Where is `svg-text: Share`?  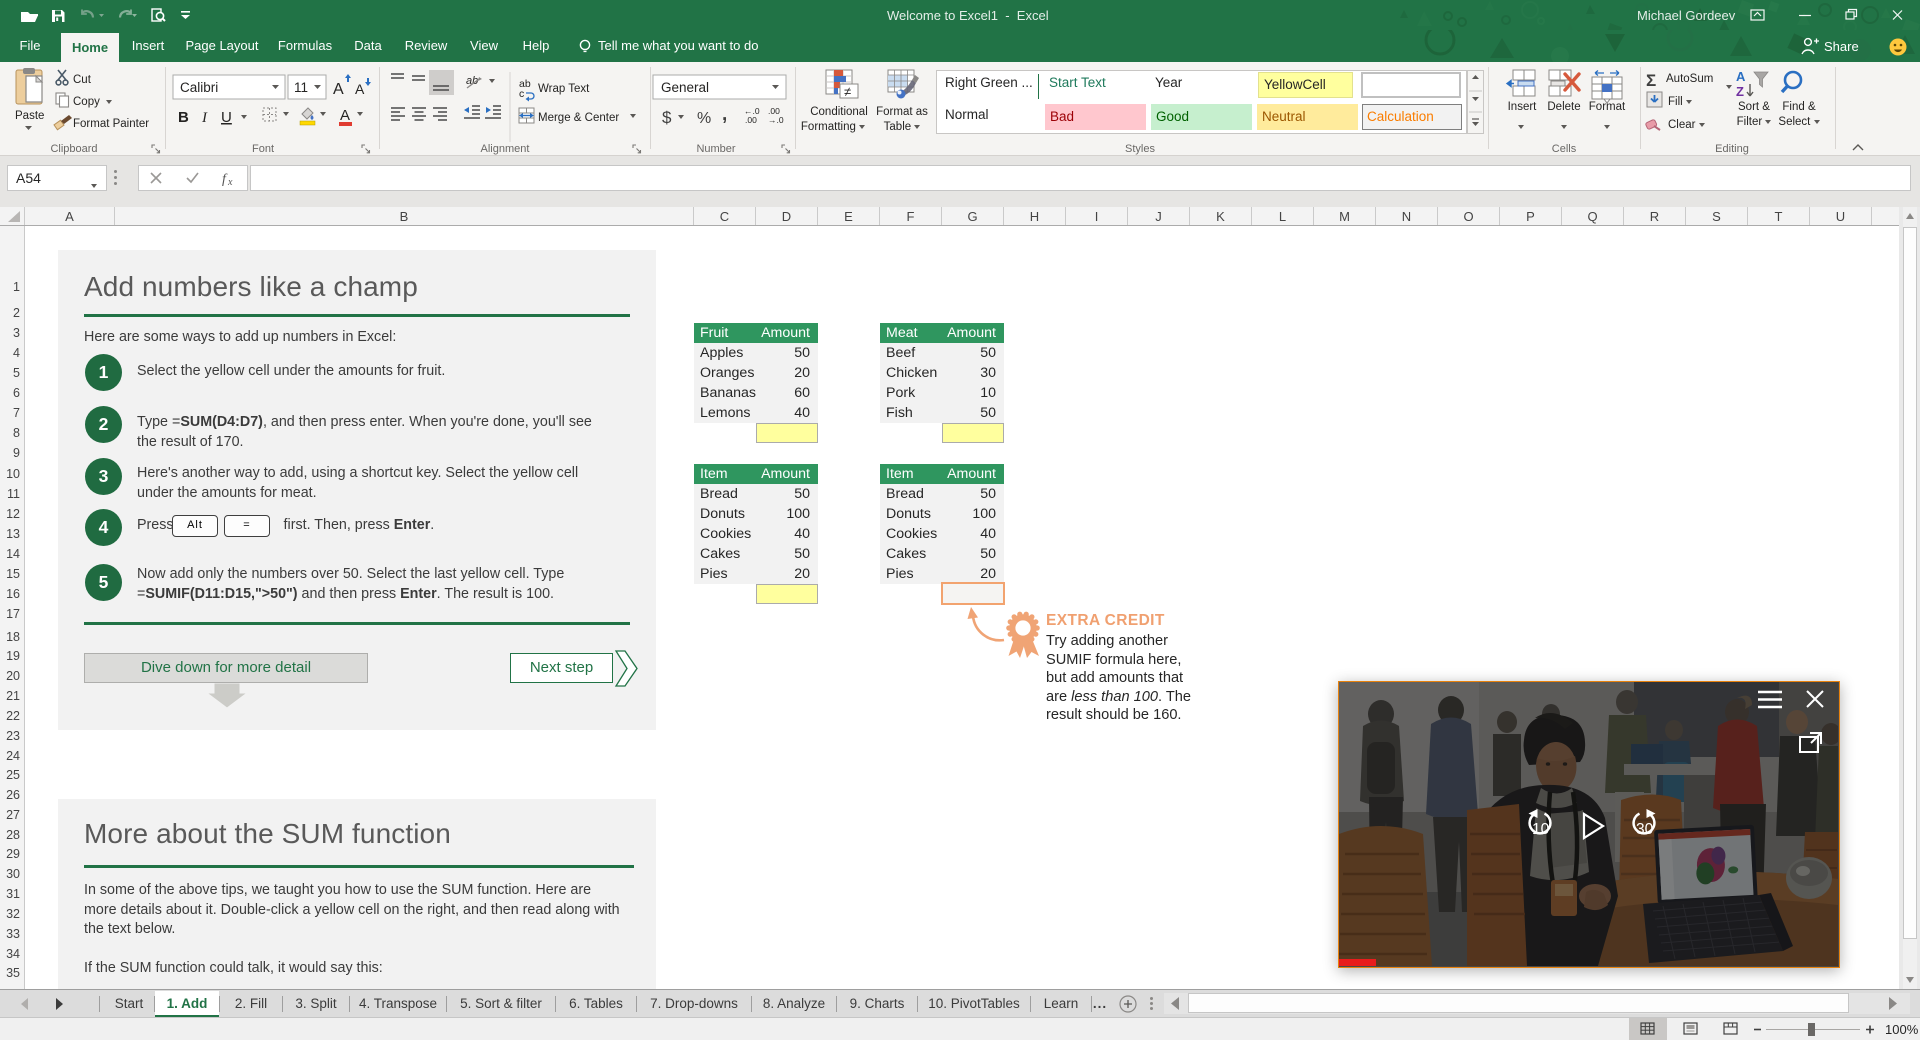
svg-text: Share is located at coordinates (1841, 46).